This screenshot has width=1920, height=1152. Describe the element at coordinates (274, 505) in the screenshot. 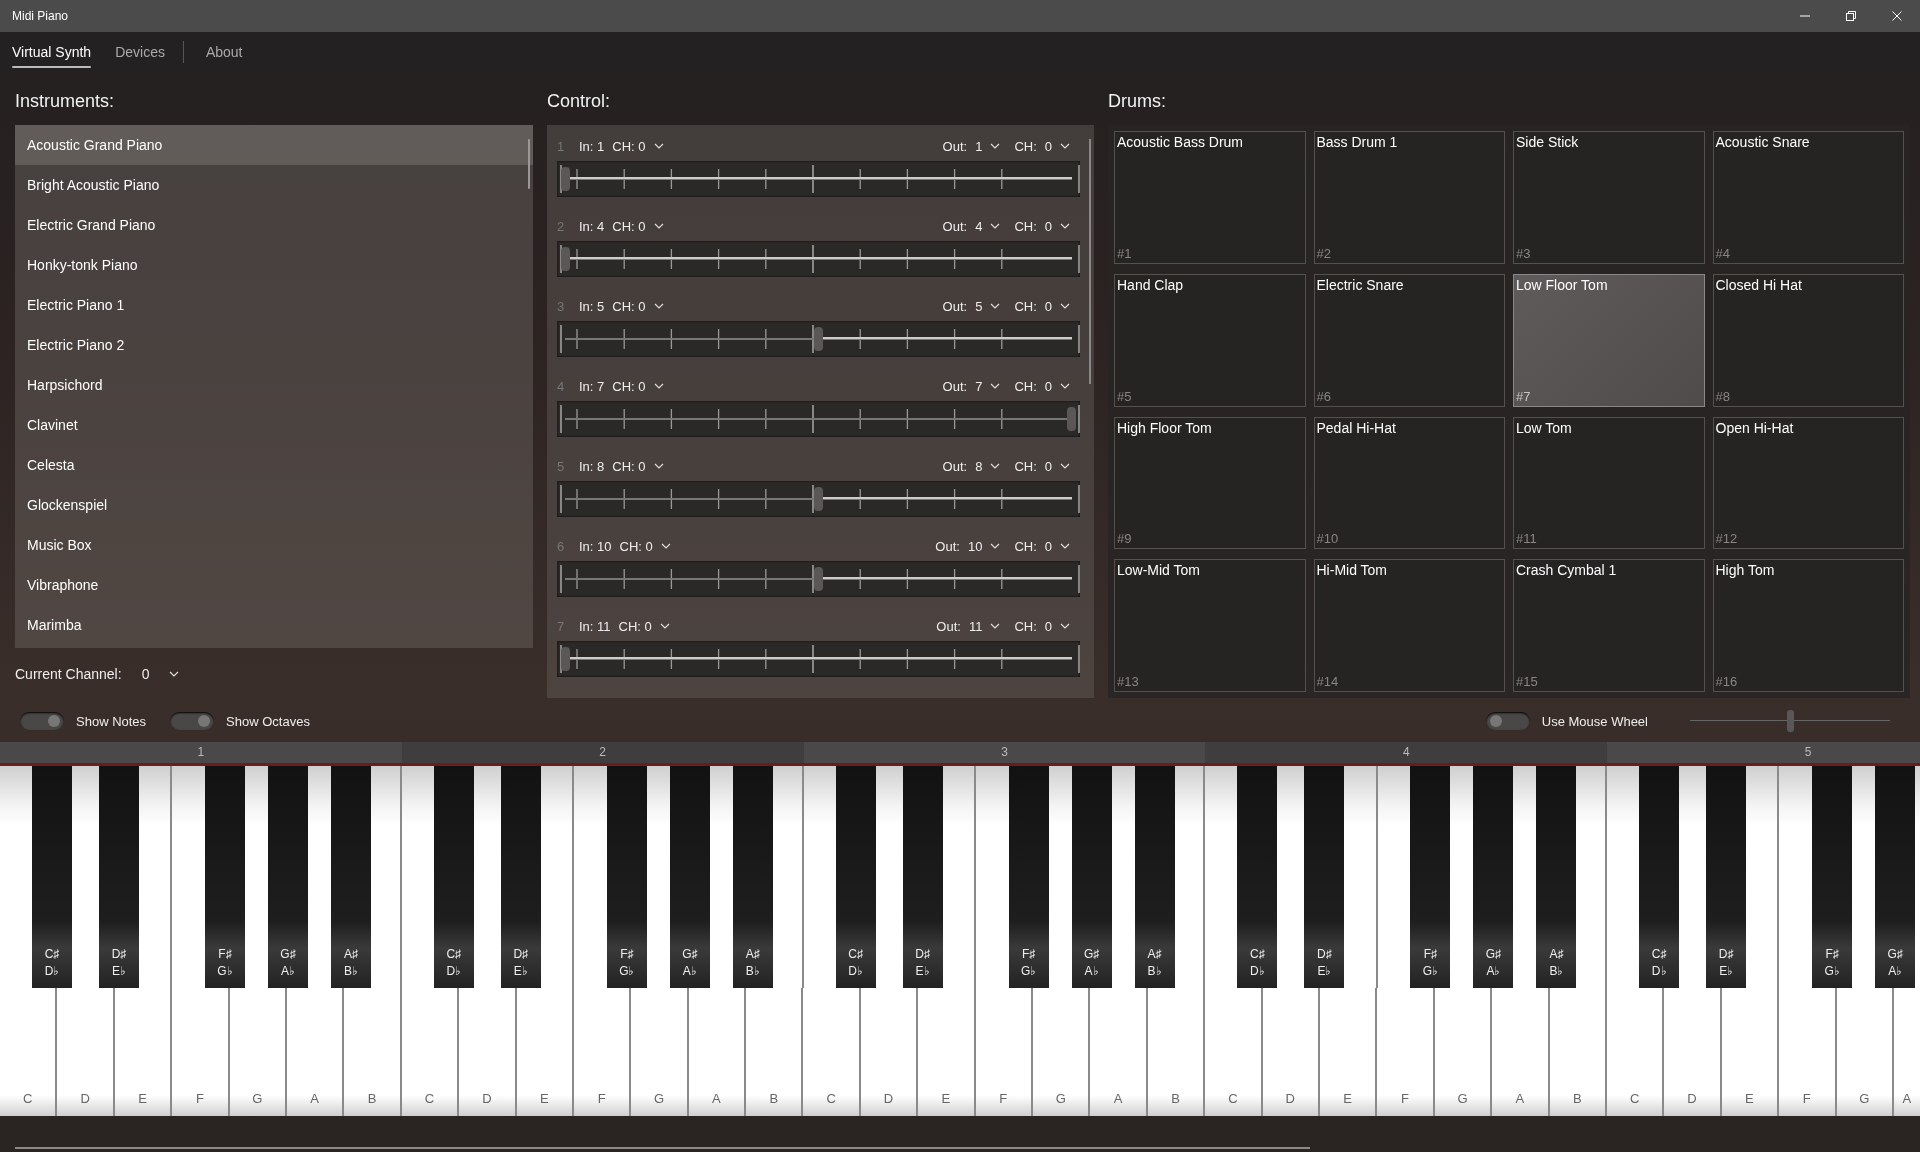

I see `list-item: Glockenspiel` at that location.